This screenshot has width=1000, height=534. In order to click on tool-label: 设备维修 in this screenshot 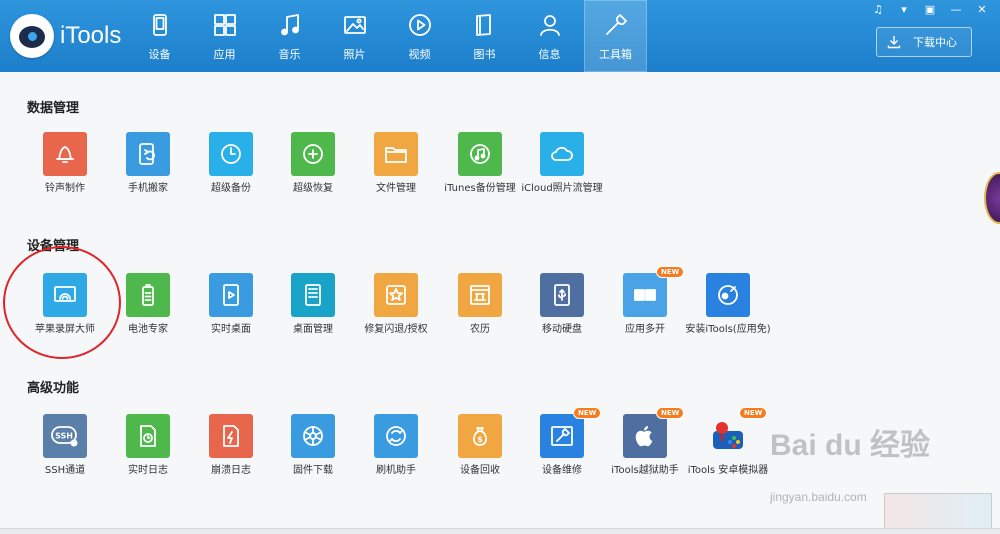, I will do `click(562, 470)`.